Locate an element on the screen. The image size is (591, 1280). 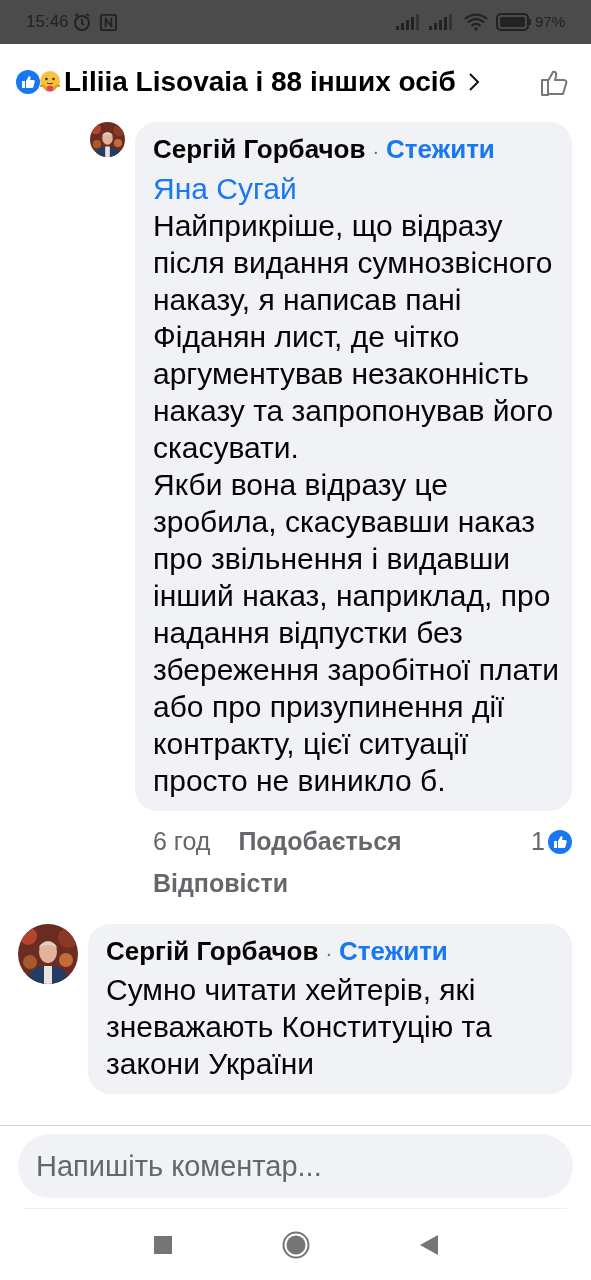
wifi-icon is located at coordinates (475, 22).